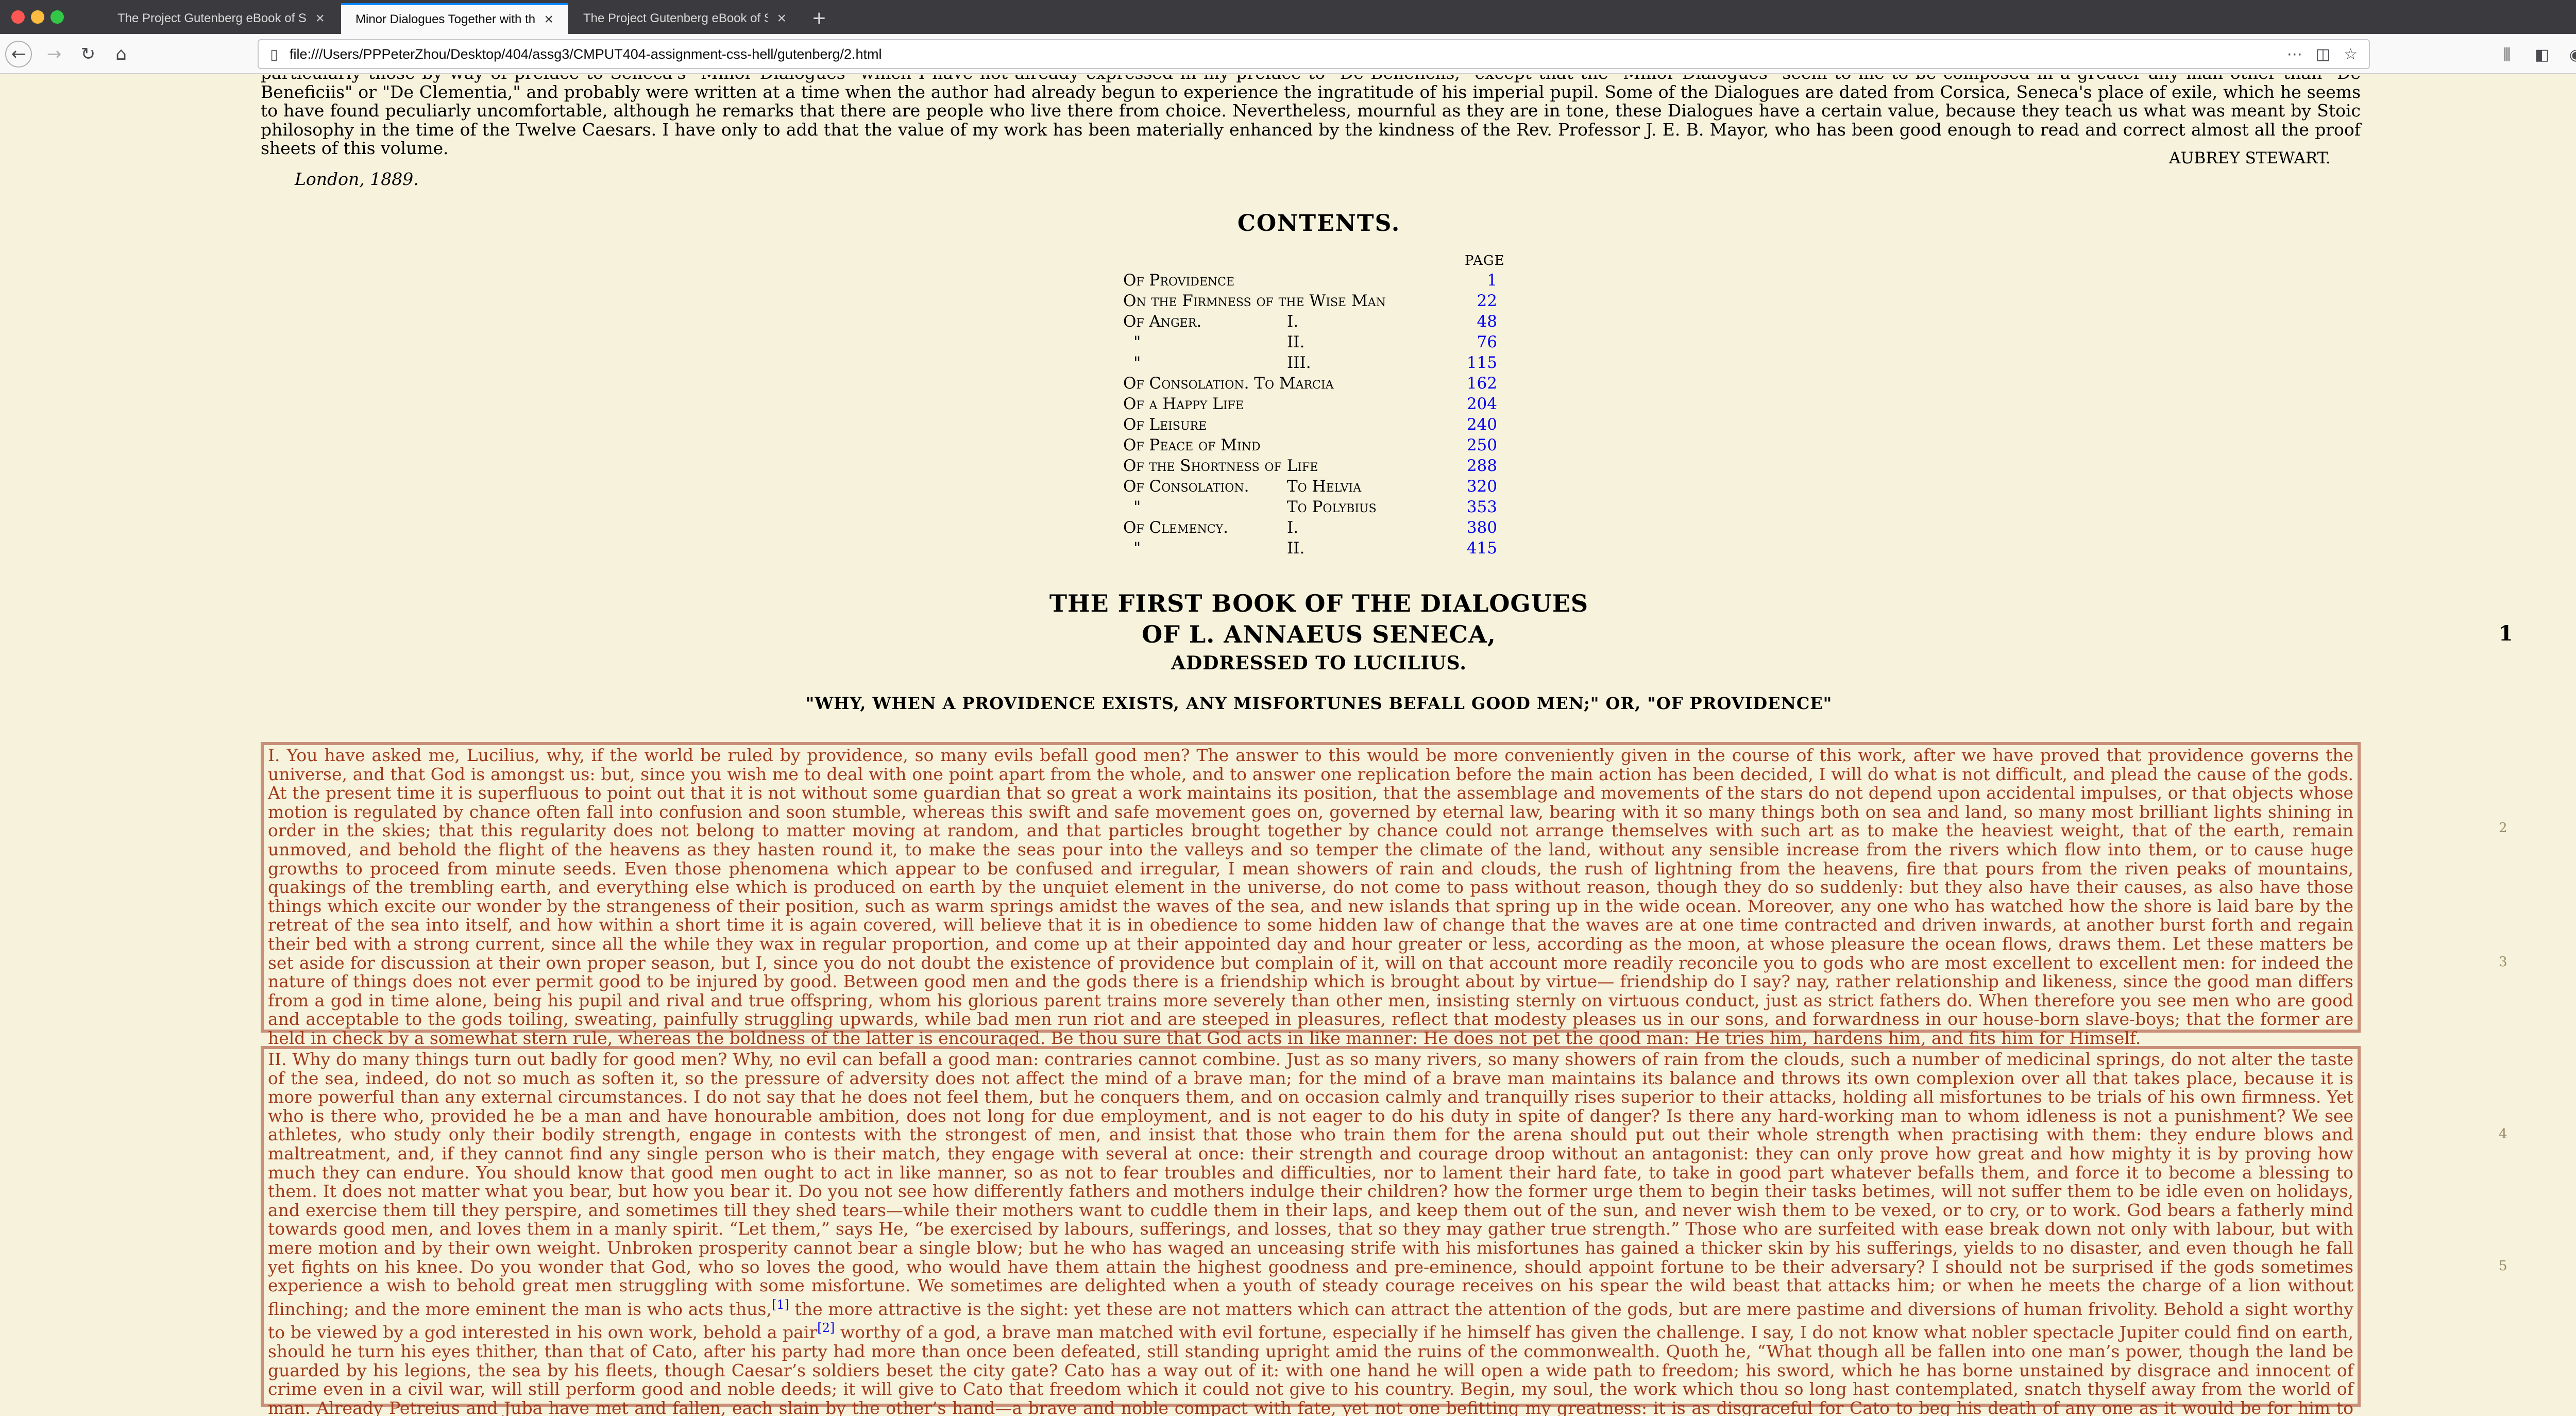 The image size is (2576, 1416). What do you see at coordinates (1482, 404) in the screenshot?
I see `toc-page-link: 204` at bounding box center [1482, 404].